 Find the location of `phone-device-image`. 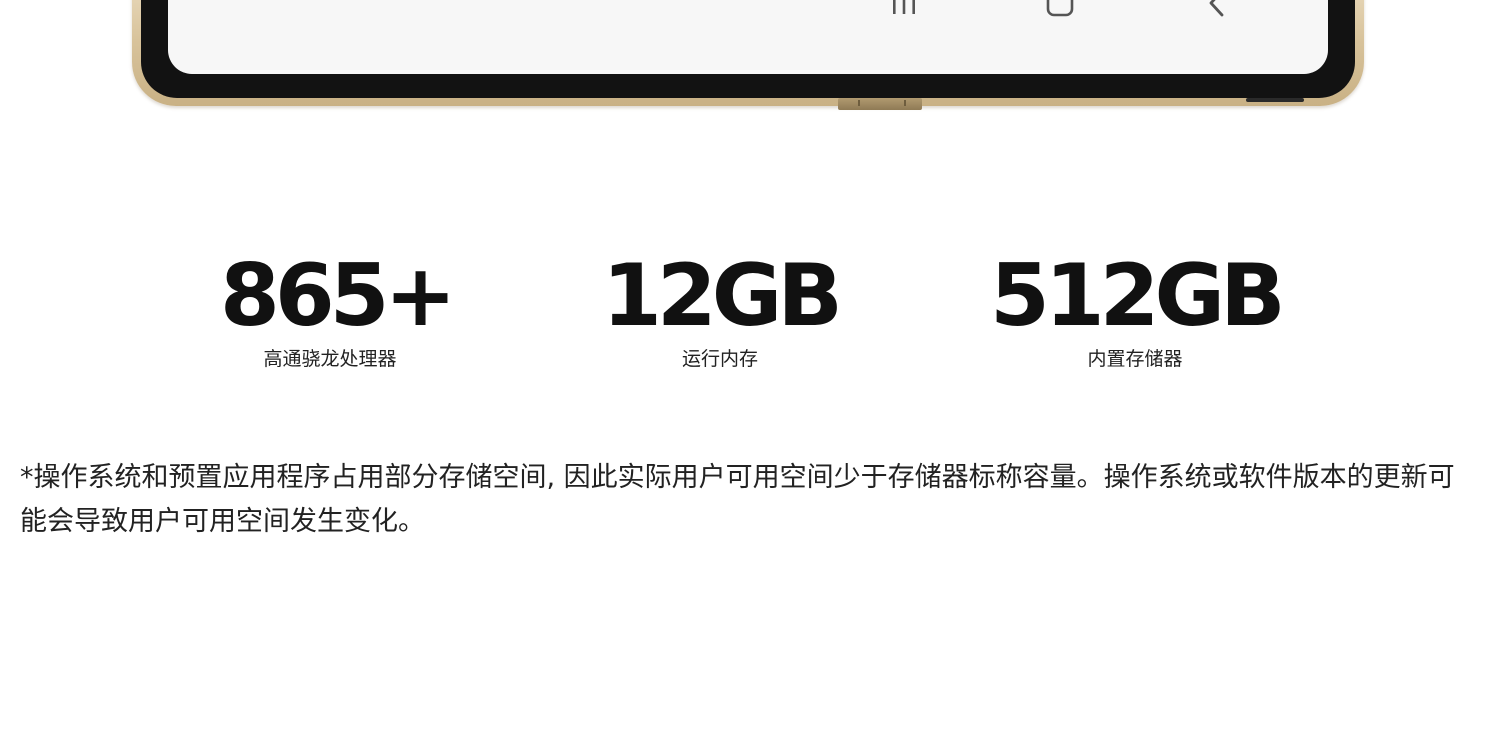

phone-device-image is located at coordinates (748, 55).